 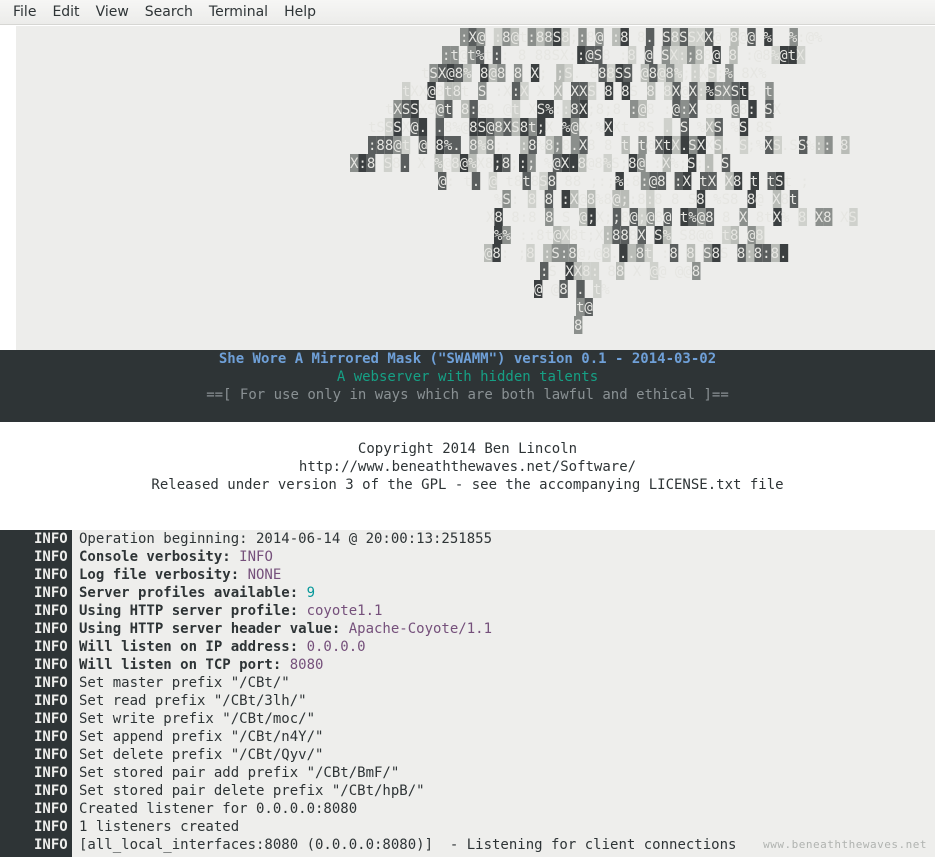 I want to click on log-label: Set stored pair add prefix "/CBt/BmF/", so click(x=239, y=773).